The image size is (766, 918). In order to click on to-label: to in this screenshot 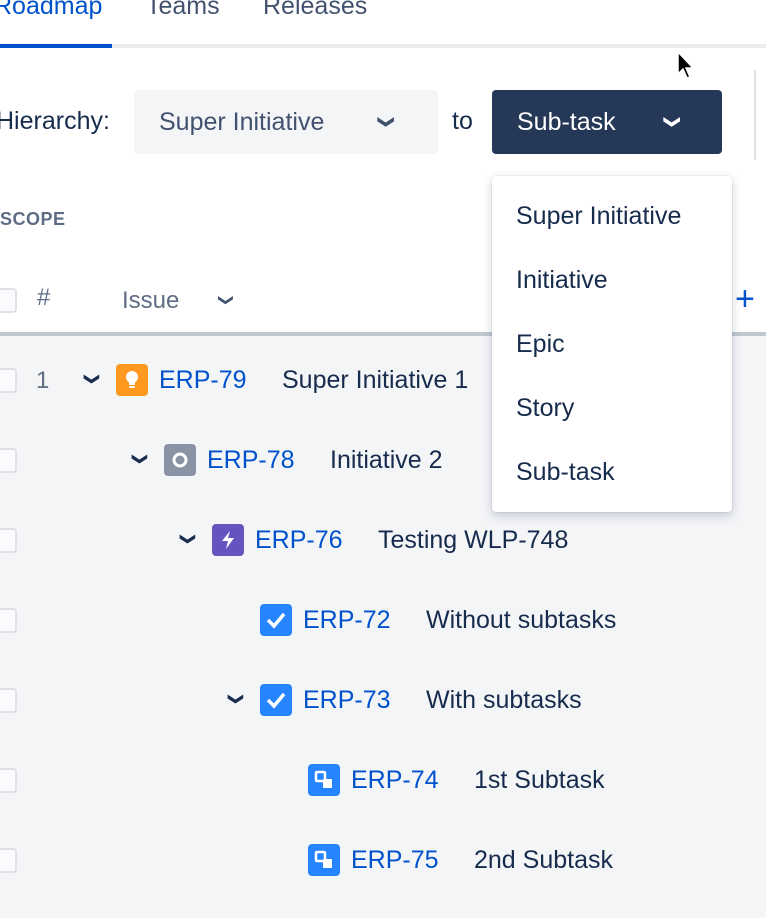, I will do `click(462, 121)`.